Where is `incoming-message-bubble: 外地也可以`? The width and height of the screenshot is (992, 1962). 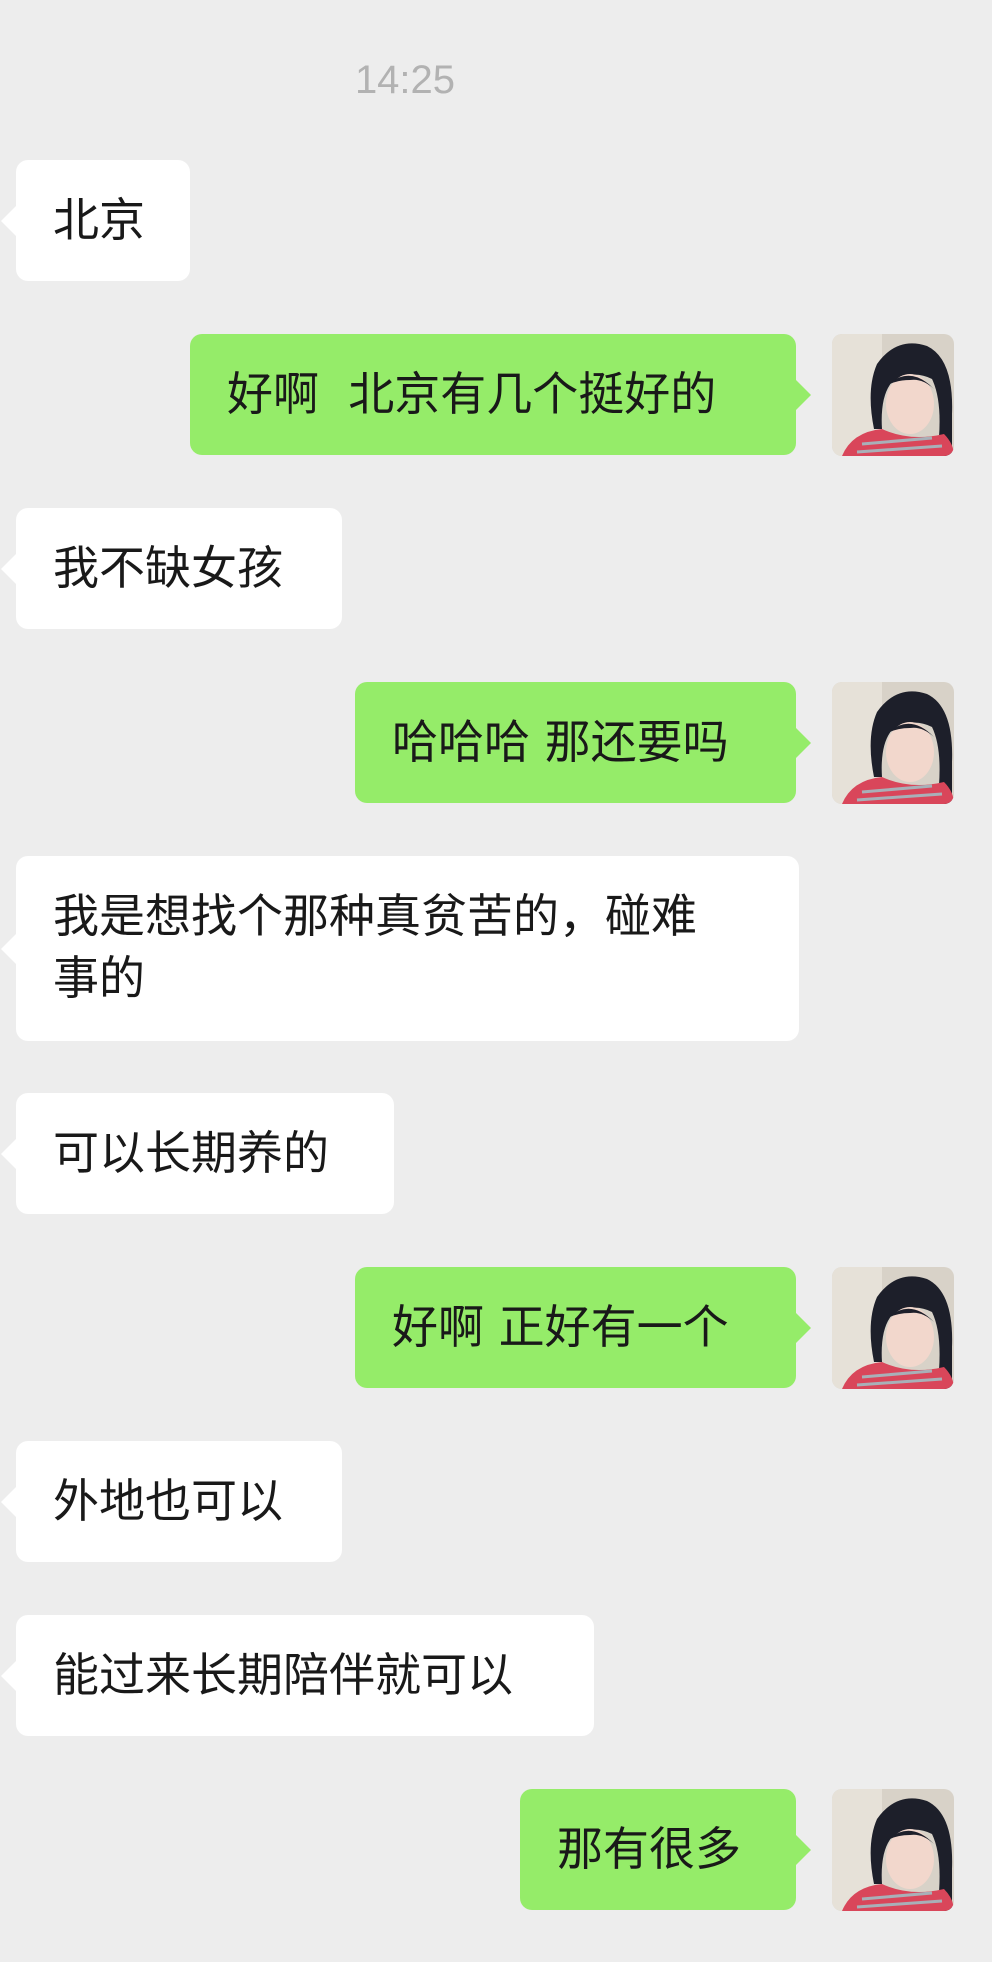
incoming-message-bubble: 外地也可以 is located at coordinates (171, 1501).